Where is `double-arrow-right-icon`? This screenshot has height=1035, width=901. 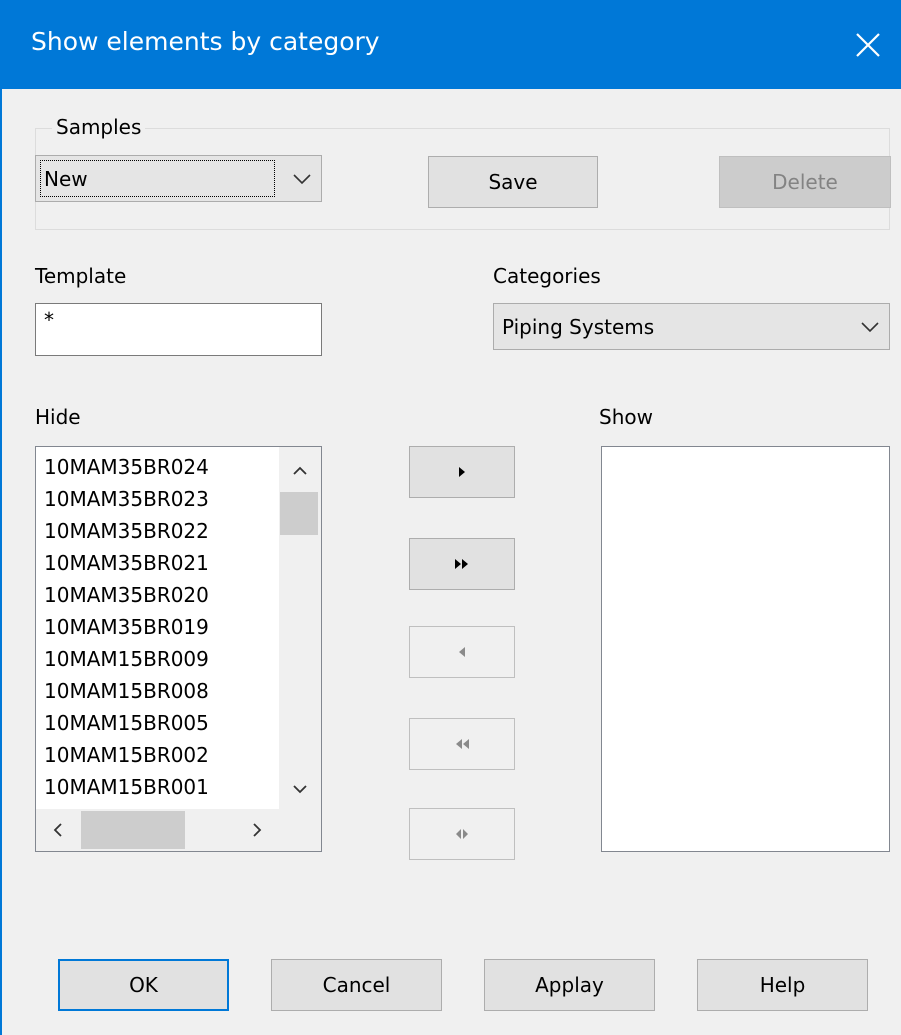 double-arrow-right-icon is located at coordinates (461, 564).